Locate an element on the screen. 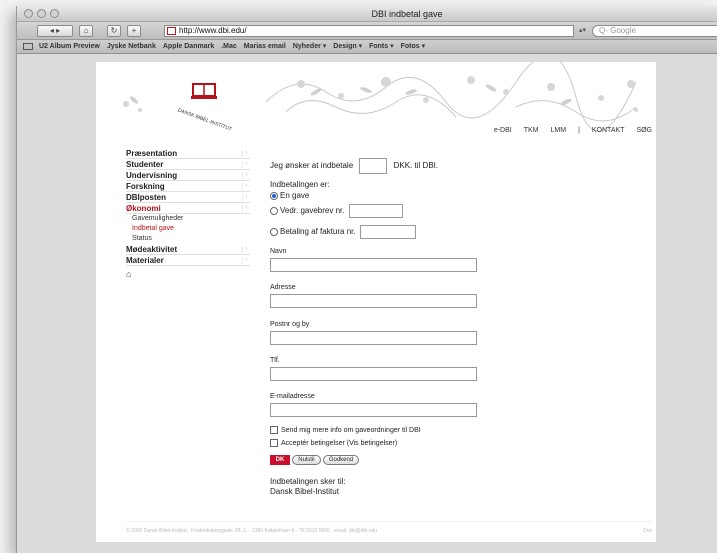 The width and height of the screenshot is (717, 553). sidebar-item-label: Mødeaktivitet is located at coordinates (152, 249).